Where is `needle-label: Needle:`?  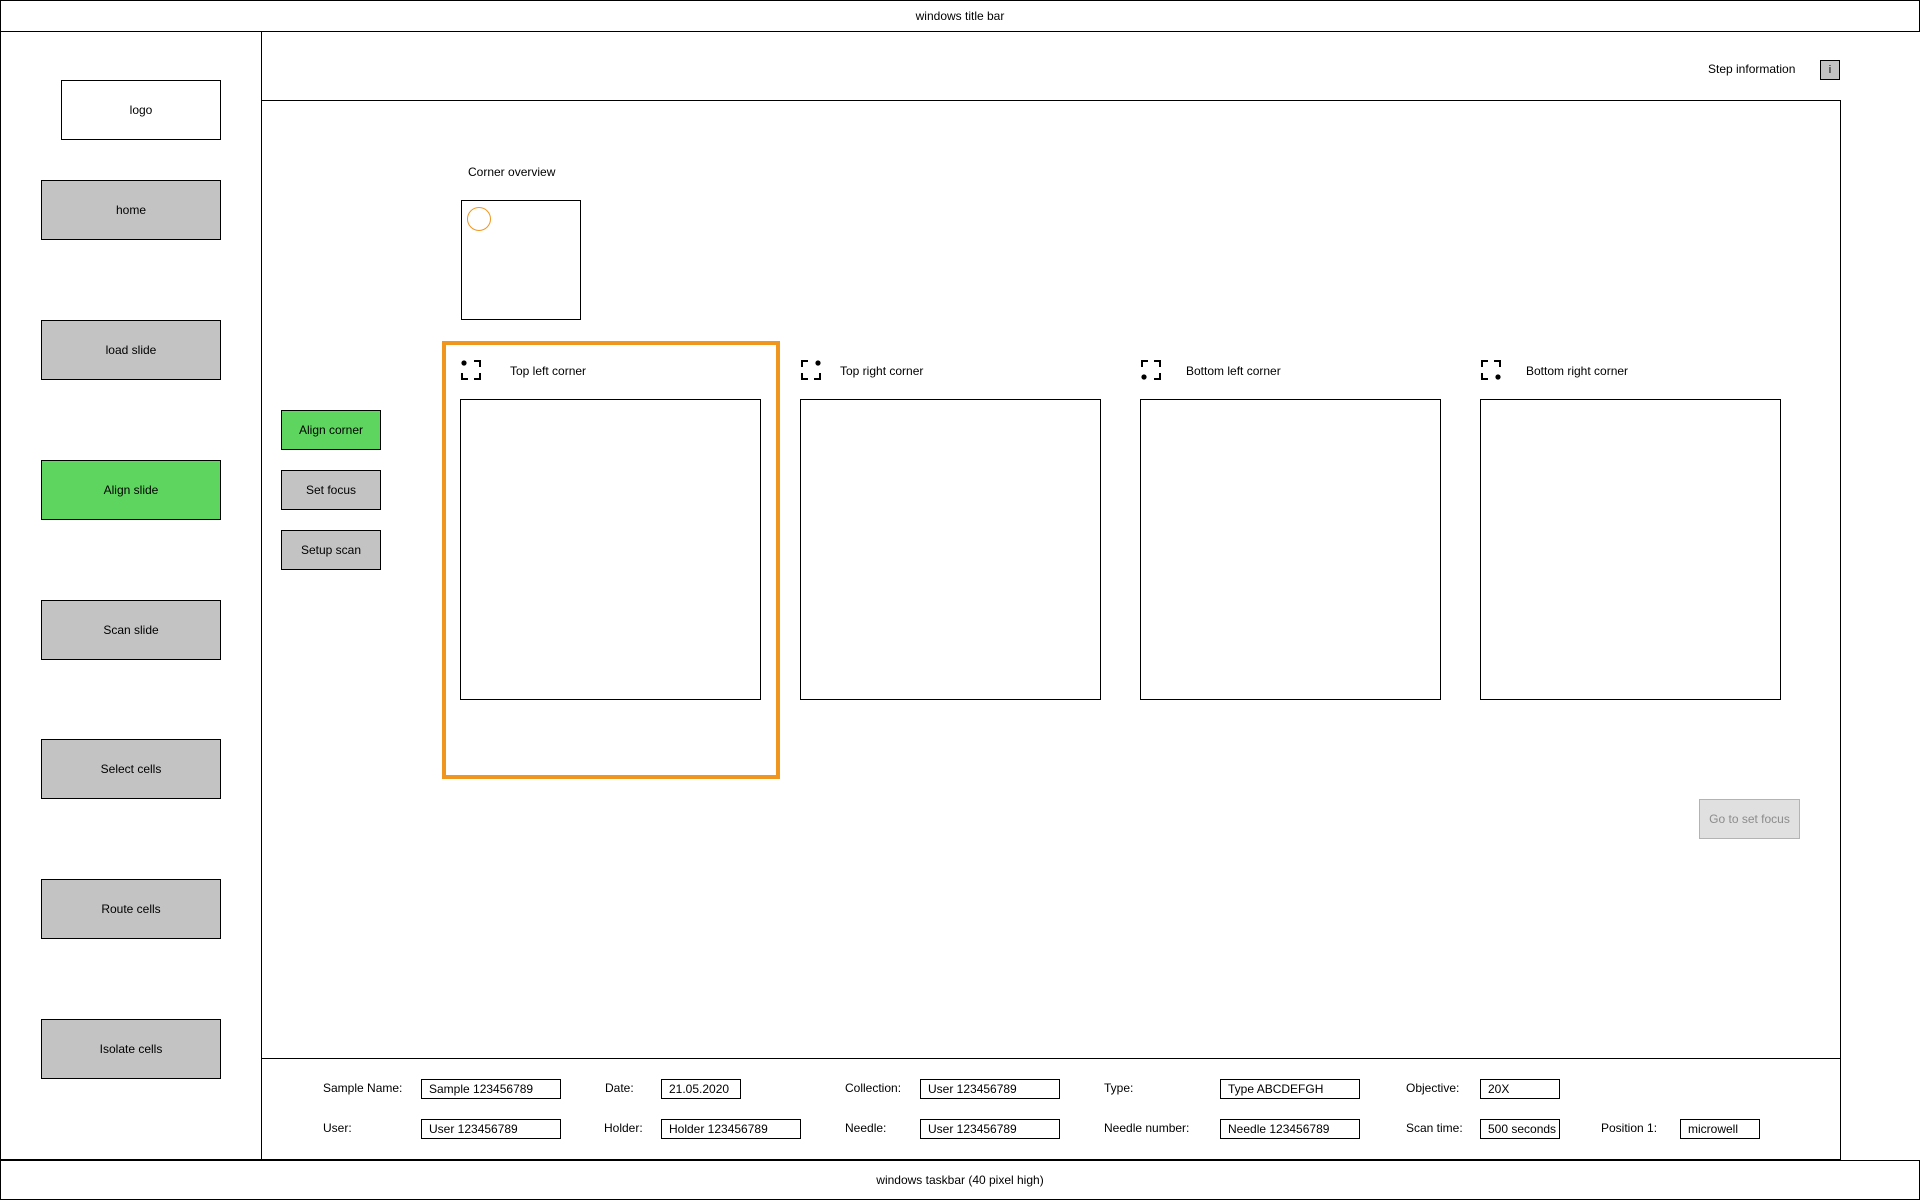
needle-label: Needle: is located at coordinates (866, 1128).